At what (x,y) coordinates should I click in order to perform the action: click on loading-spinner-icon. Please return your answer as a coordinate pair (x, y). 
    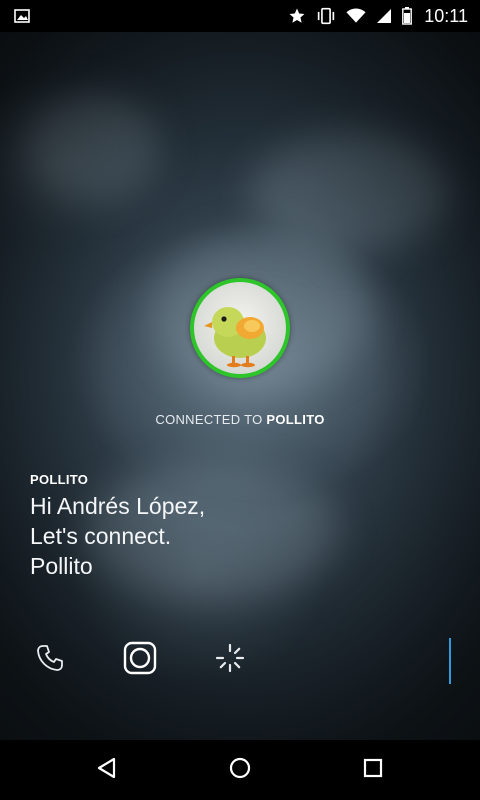
    Looking at the image, I should click on (230, 660).